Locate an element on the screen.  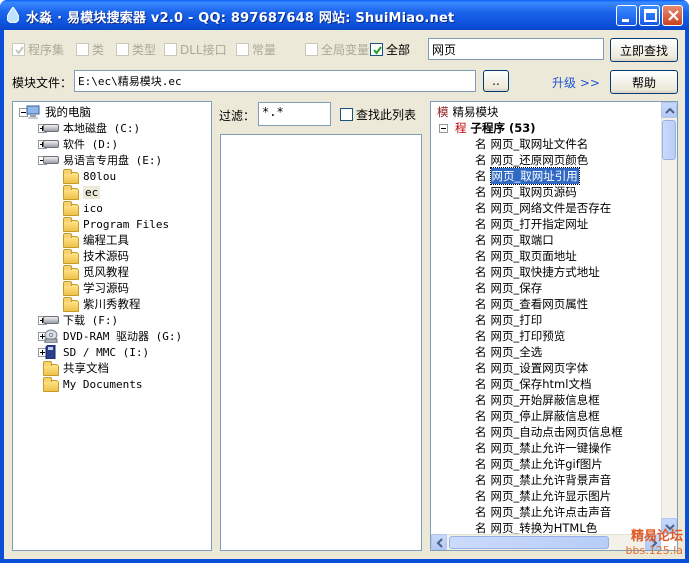
tree-node: 80lou is located at coordinates (89, 176).